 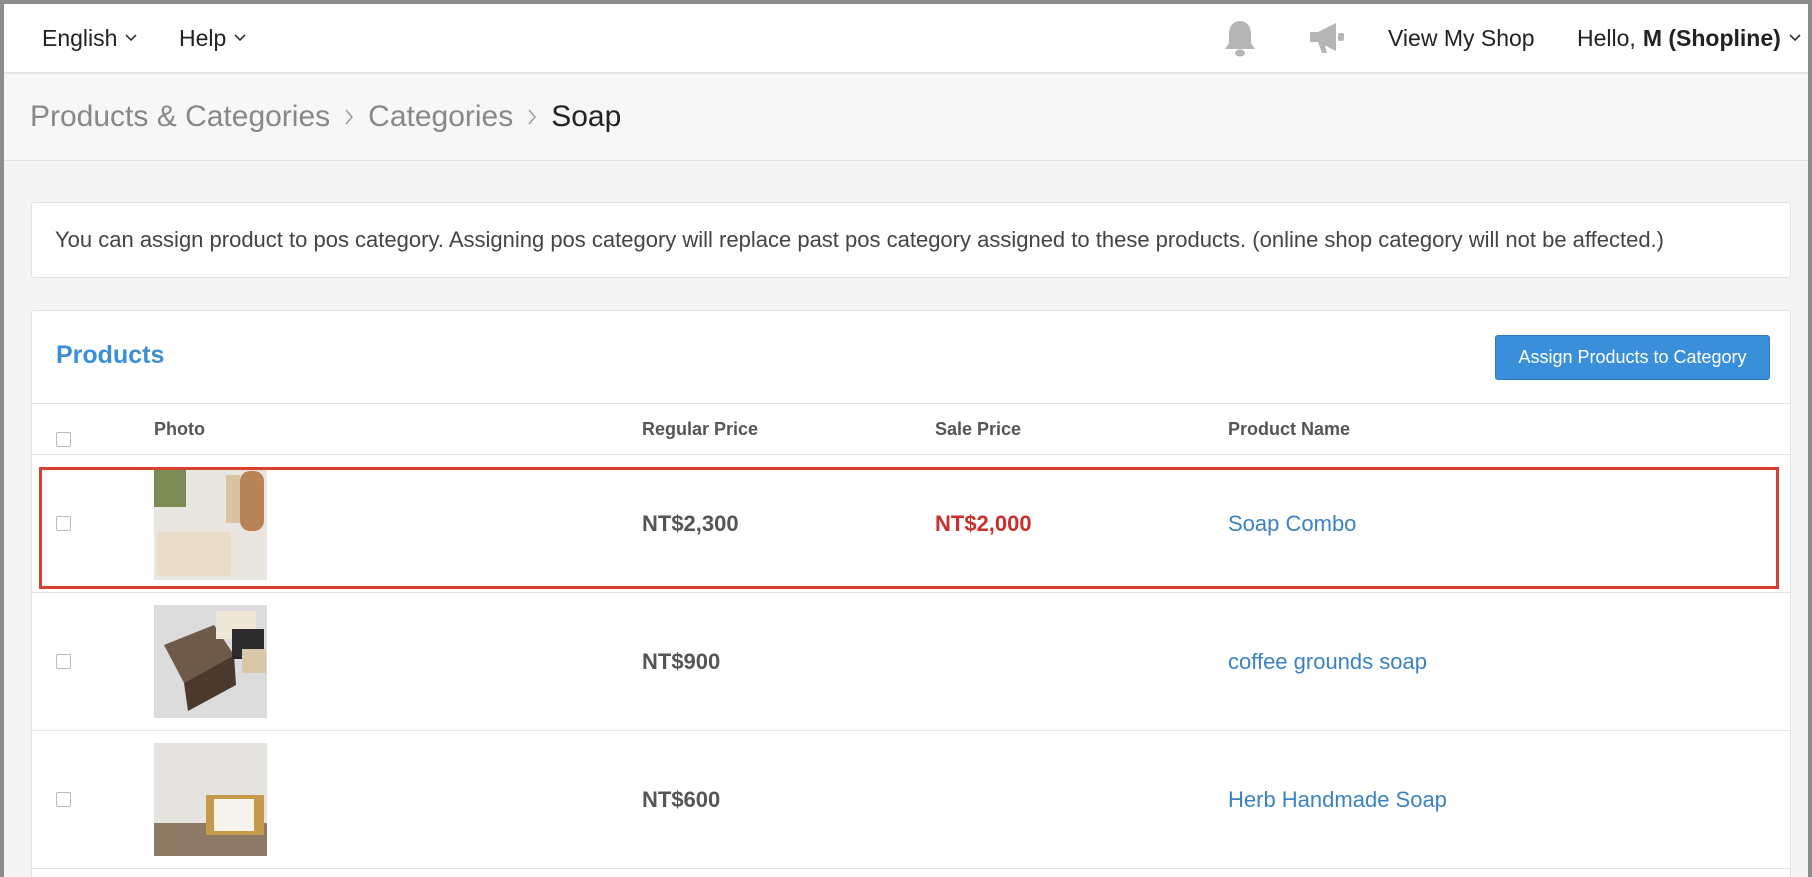 I want to click on regular-price: NT$2,300, so click(x=690, y=523).